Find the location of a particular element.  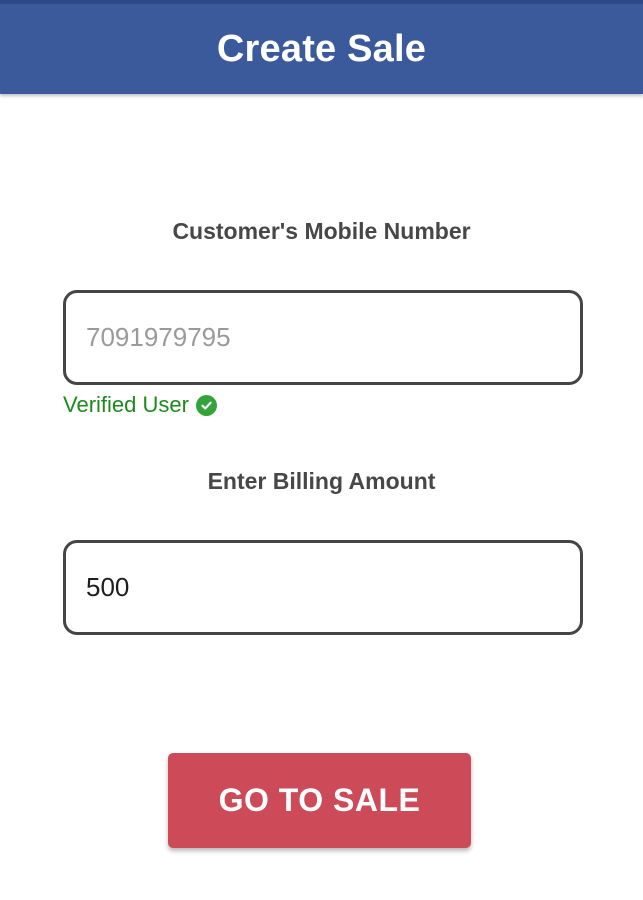

go-to-sale-button: GO TO SALE is located at coordinates (319, 800).